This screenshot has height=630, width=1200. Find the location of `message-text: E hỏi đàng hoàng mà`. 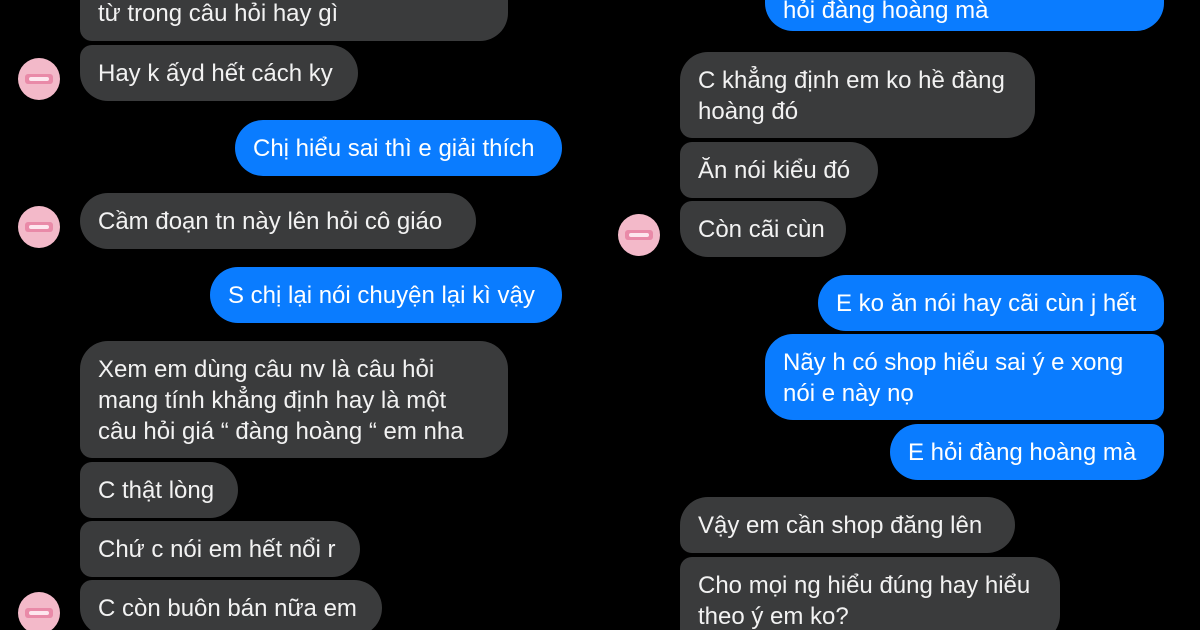

message-text: E hỏi đàng hoàng mà is located at coordinates (1022, 452).